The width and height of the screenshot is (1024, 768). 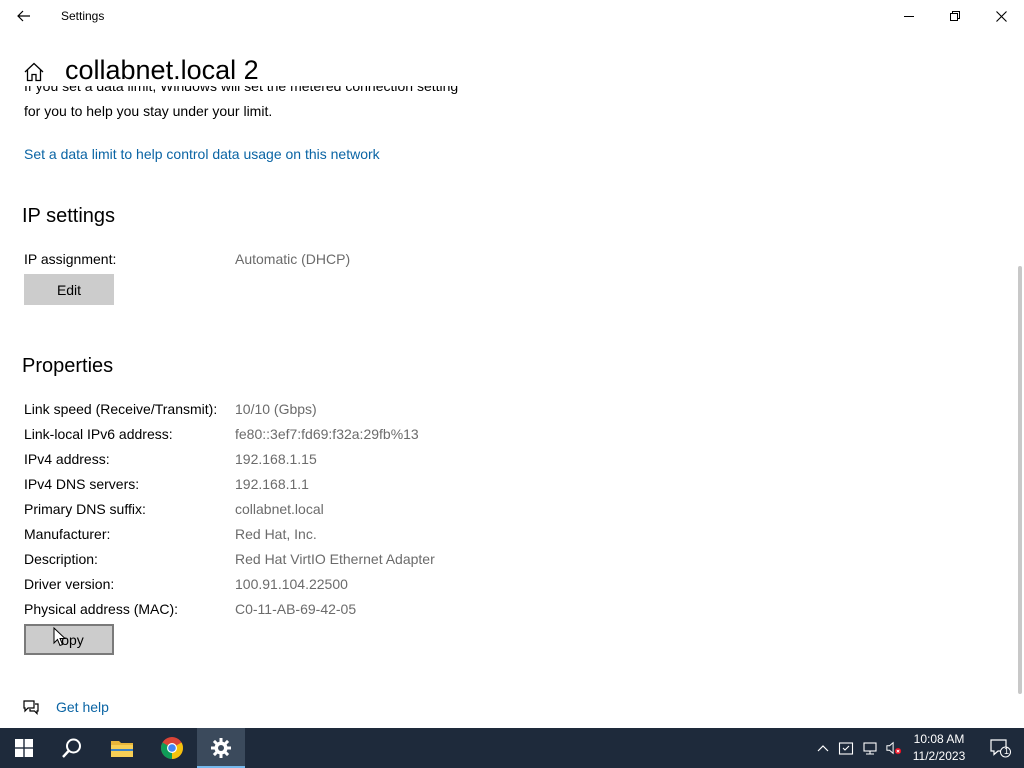 I want to click on property-value: fe80::3ef7:fd69:f32a:29fb%13, so click(x=327, y=434).